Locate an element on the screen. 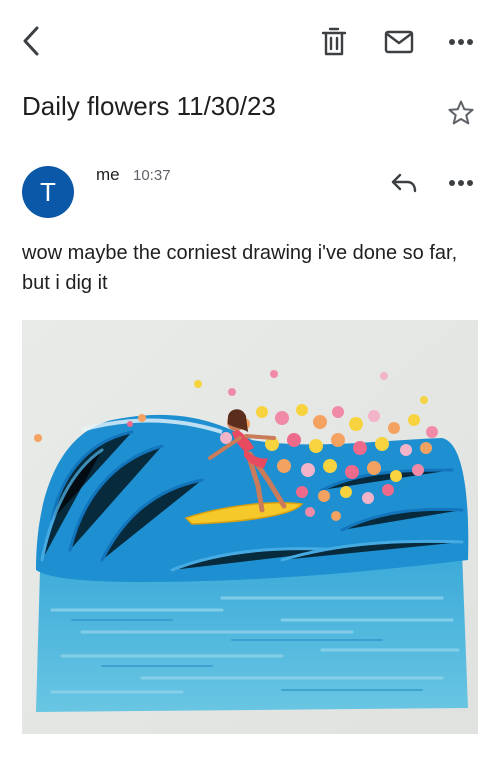 Image resolution: width=496 pixels, height=763 pixels. delete-button is located at coordinates (334, 42).